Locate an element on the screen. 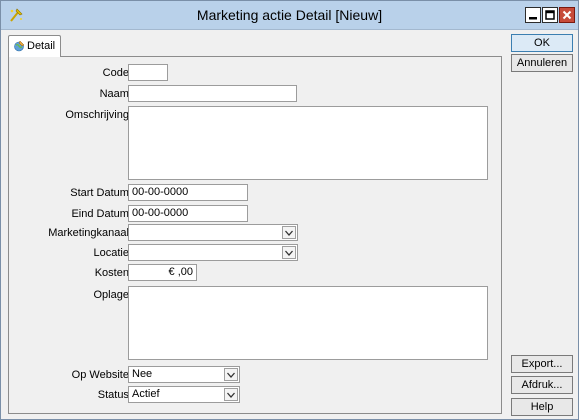  locatie-select is located at coordinates (213, 252).